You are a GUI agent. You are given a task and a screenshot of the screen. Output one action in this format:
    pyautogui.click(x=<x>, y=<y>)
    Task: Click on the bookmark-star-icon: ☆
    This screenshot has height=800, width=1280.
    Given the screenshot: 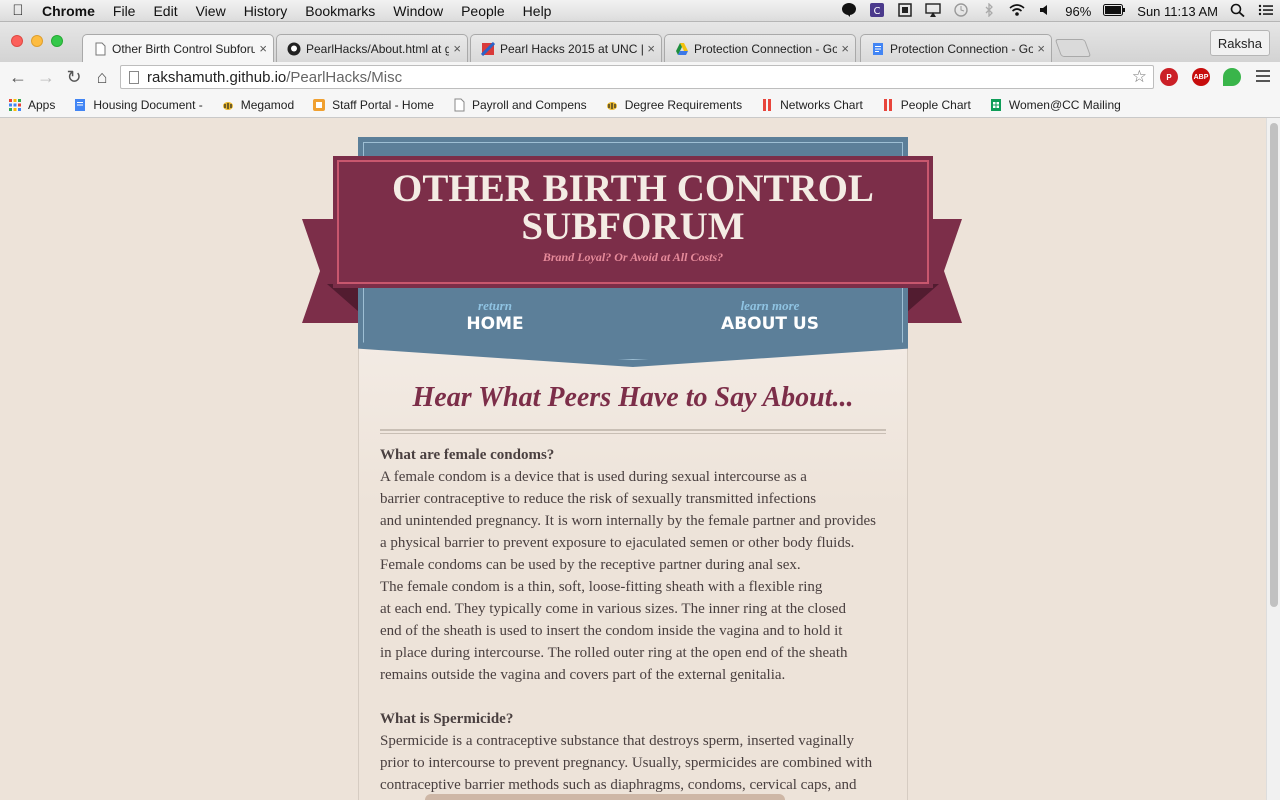 What is the action you would take?
    pyautogui.click(x=1139, y=77)
    